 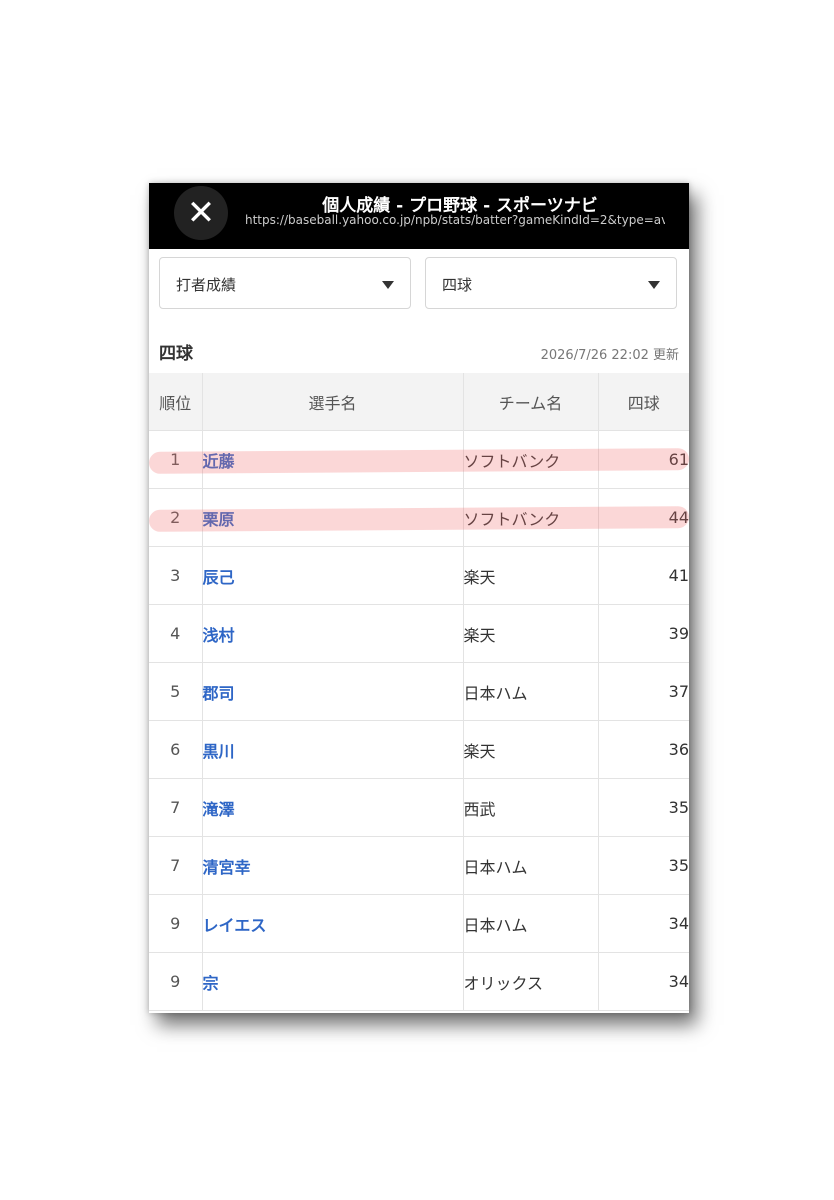 What do you see at coordinates (333, 633) in the screenshot?
I see `player-link: 浅村` at bounding box center [333, 633].